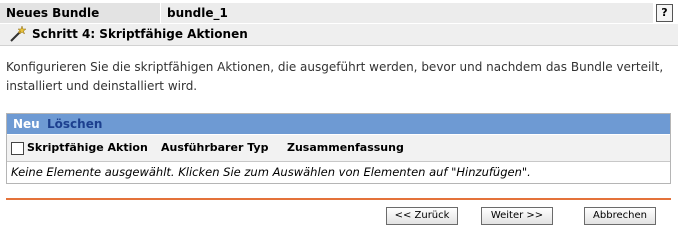 This screenshot has height=240, width=678. I want to click on help-button: ?, so click(664, 13).